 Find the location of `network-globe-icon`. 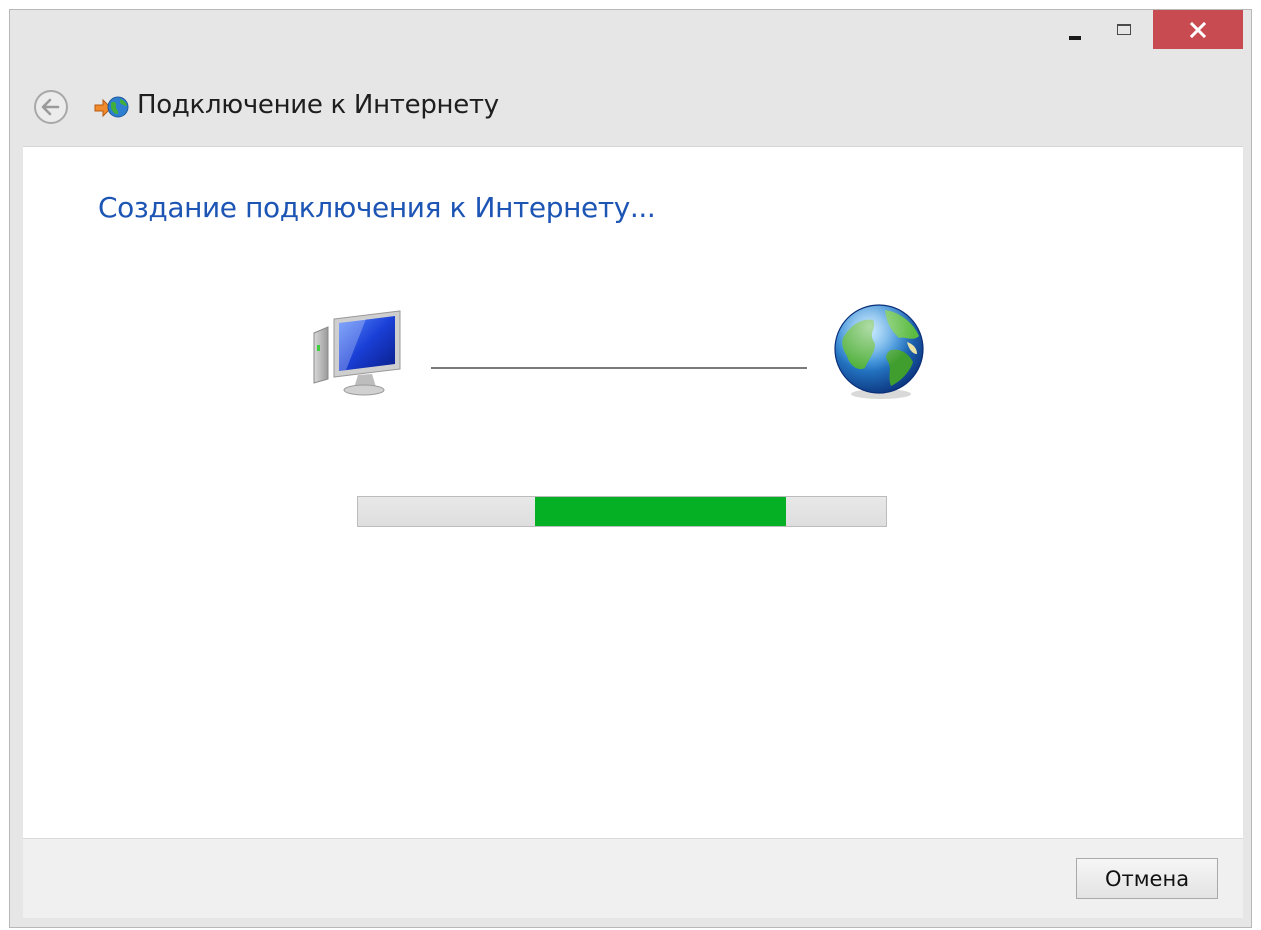

network-globe-icon is located at coordinates (112, 108).